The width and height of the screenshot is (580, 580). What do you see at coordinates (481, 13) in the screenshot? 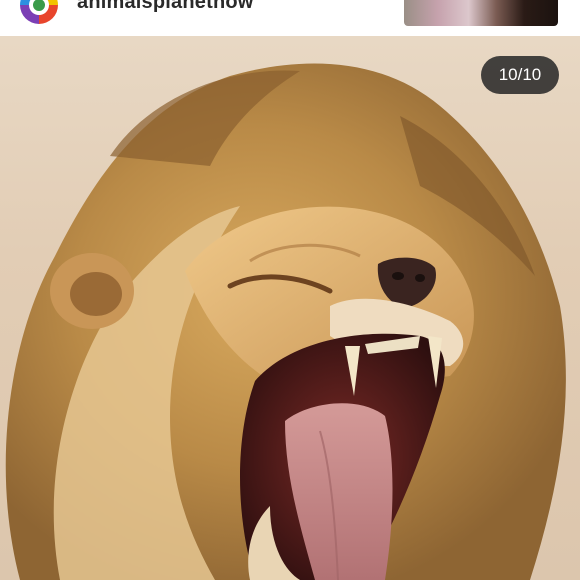
I see `story-thumbnail` at bounding box center [481, 13].